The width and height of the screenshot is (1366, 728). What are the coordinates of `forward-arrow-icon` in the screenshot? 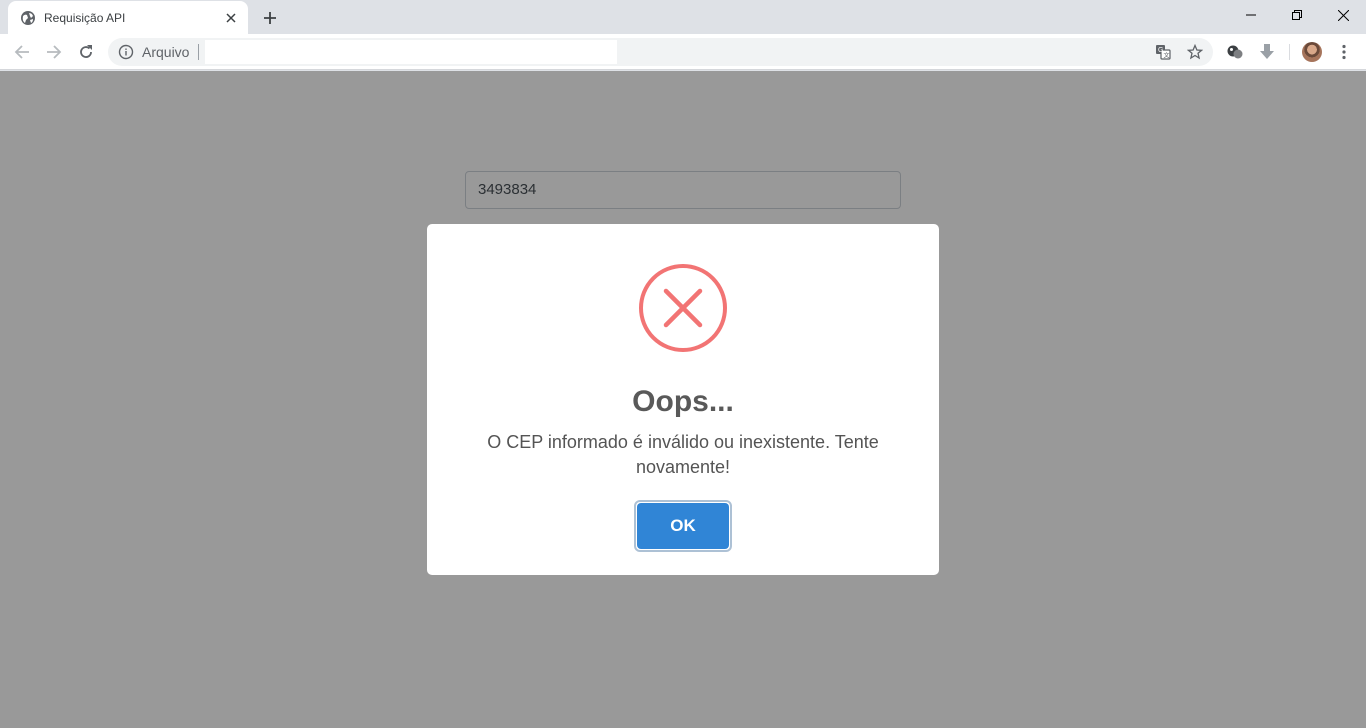 It's located at (54, 52).